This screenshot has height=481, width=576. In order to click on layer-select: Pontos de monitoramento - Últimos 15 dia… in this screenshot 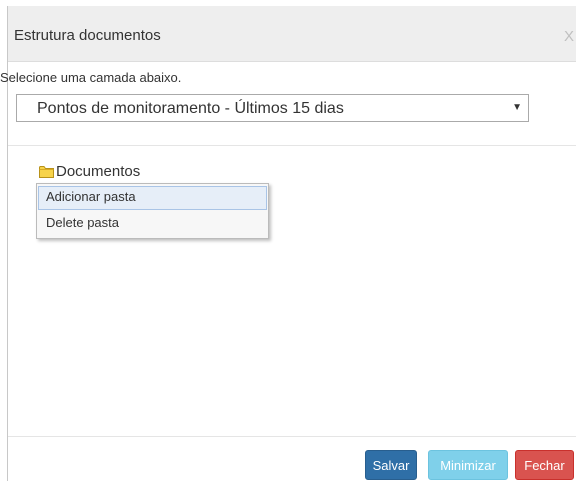, I will do `click(272, 108)`.